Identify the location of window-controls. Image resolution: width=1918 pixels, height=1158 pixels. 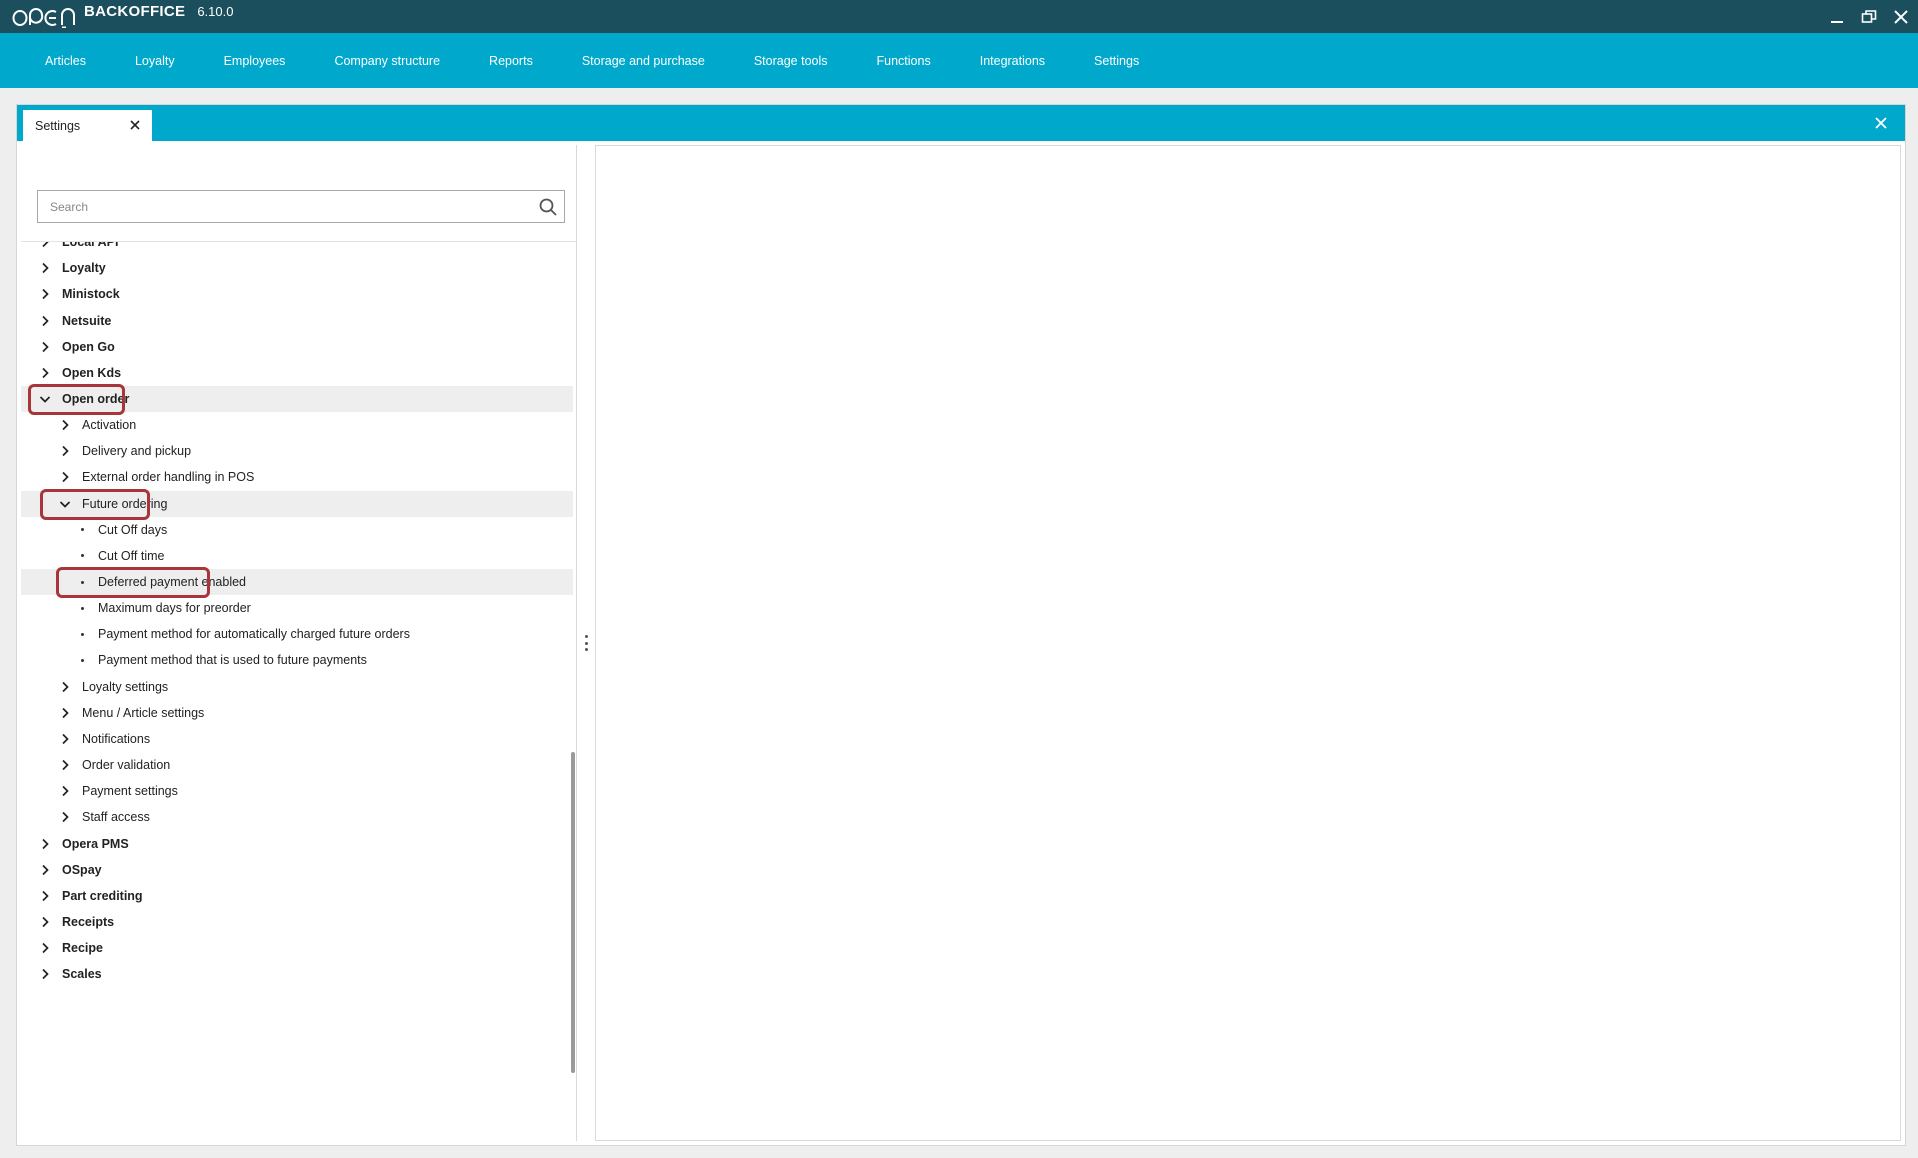
(1869, 16).